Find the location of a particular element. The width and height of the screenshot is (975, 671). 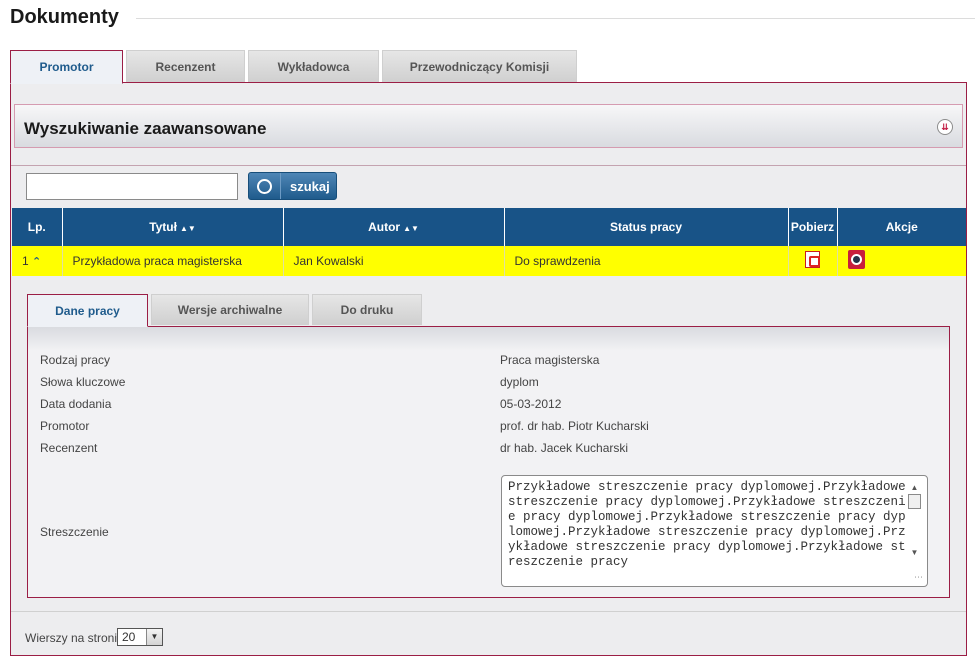

scroll-down-icon: ▼ is located at coordinates (914, 552).